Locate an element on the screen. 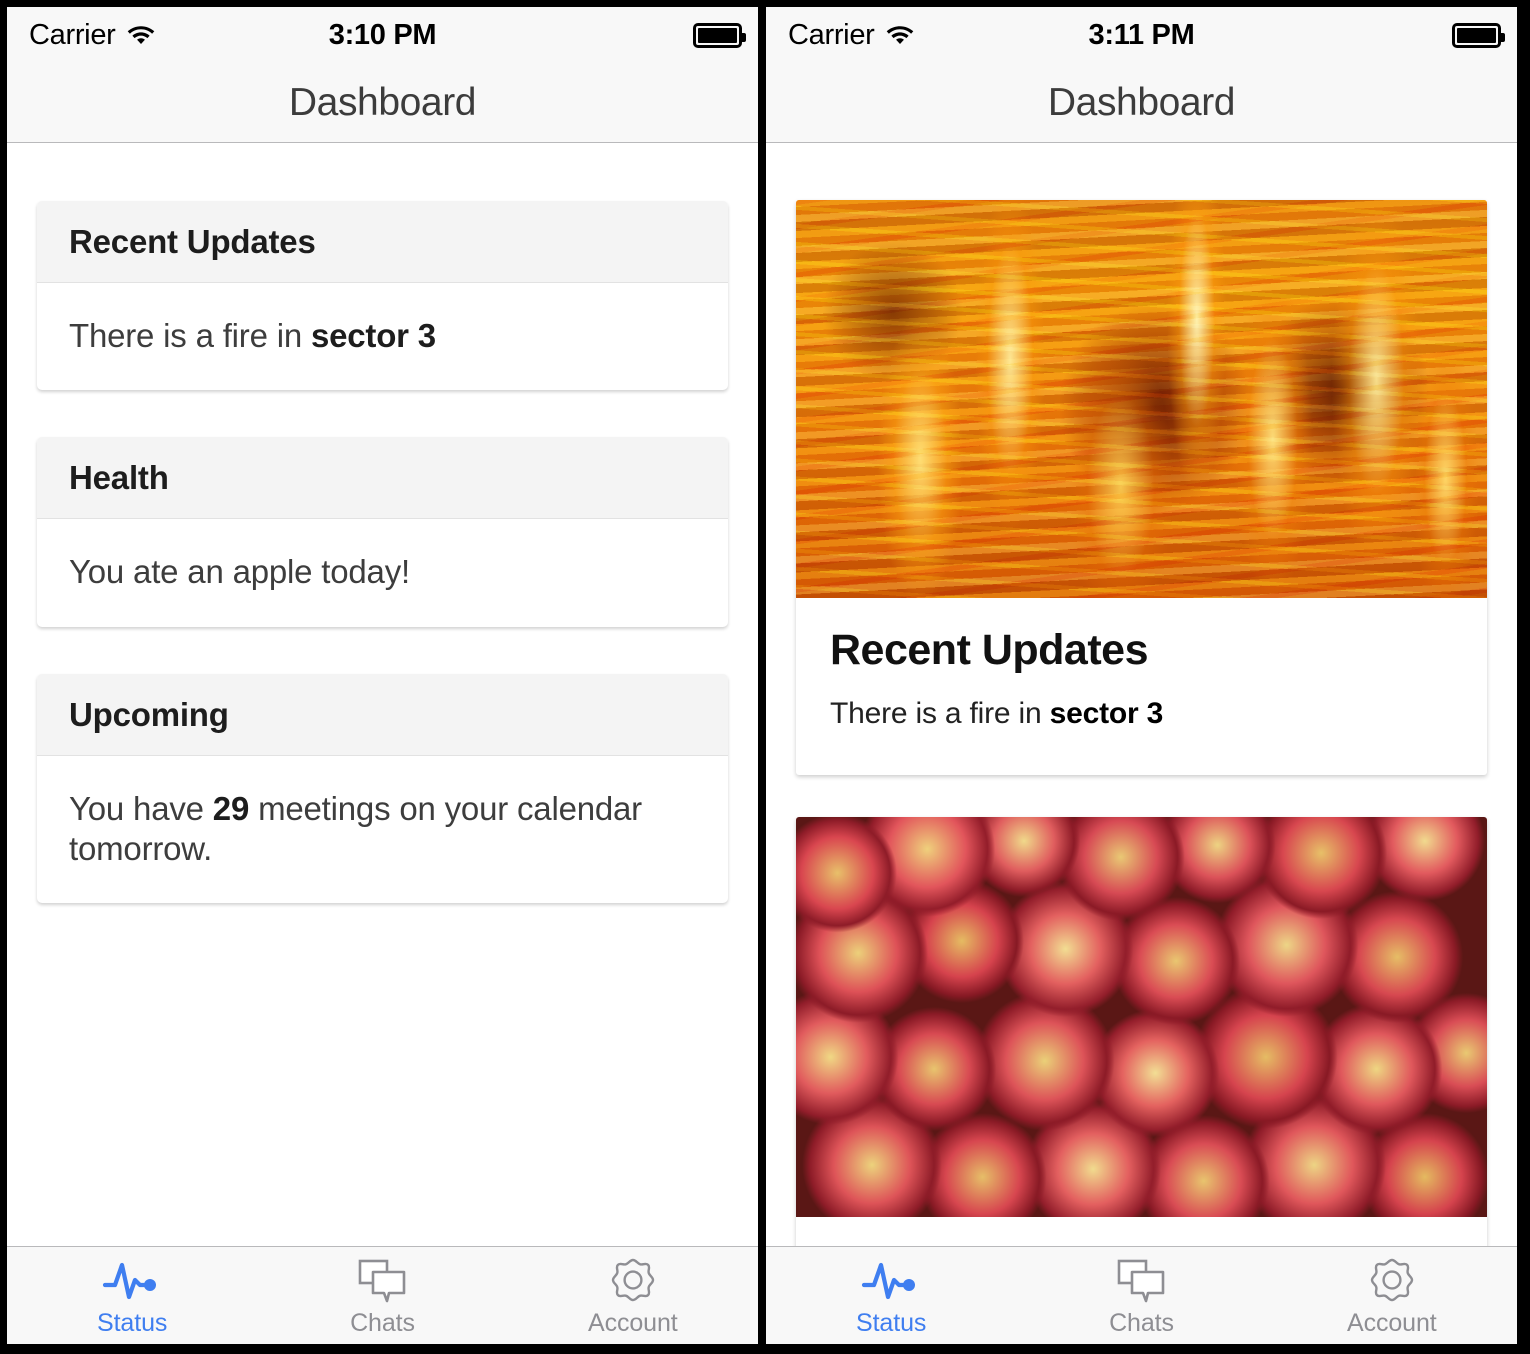 Image resolution: width=1530 pixels, height=1354 pixels. card-body is located at coordinates (1141, 1231).